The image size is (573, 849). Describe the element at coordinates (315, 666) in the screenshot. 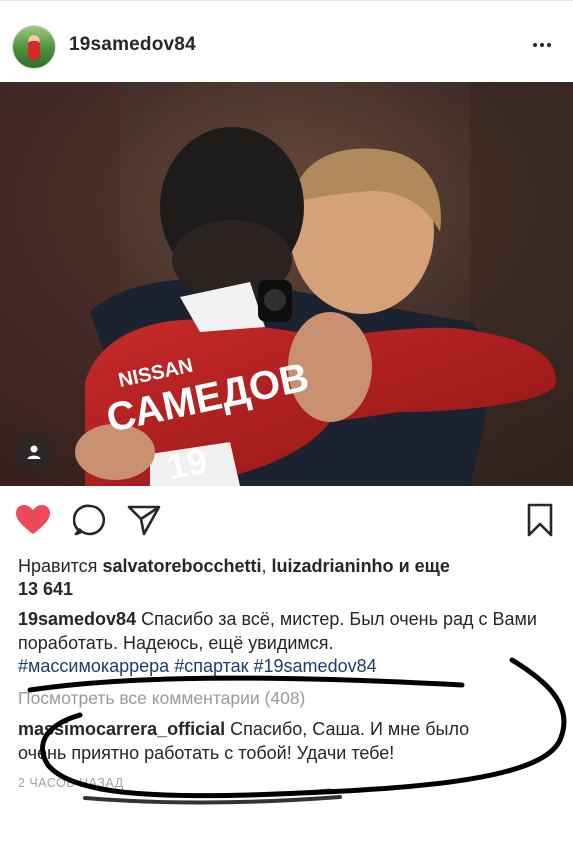

I see `hashtag: #19samedov84` at that location.